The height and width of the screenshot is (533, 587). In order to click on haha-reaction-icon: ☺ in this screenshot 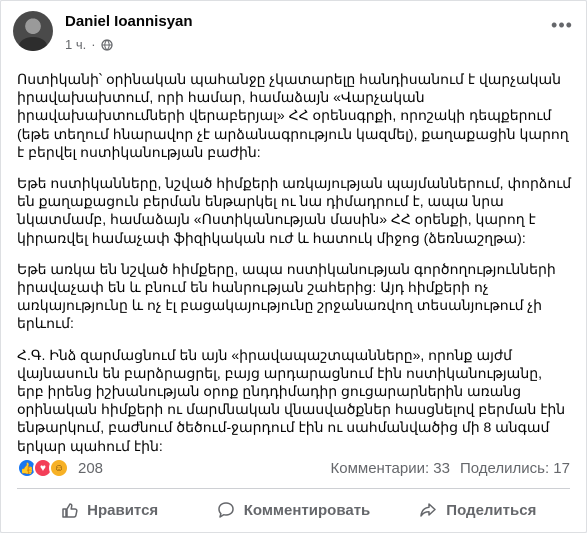, I will do `click(59, 468)`.